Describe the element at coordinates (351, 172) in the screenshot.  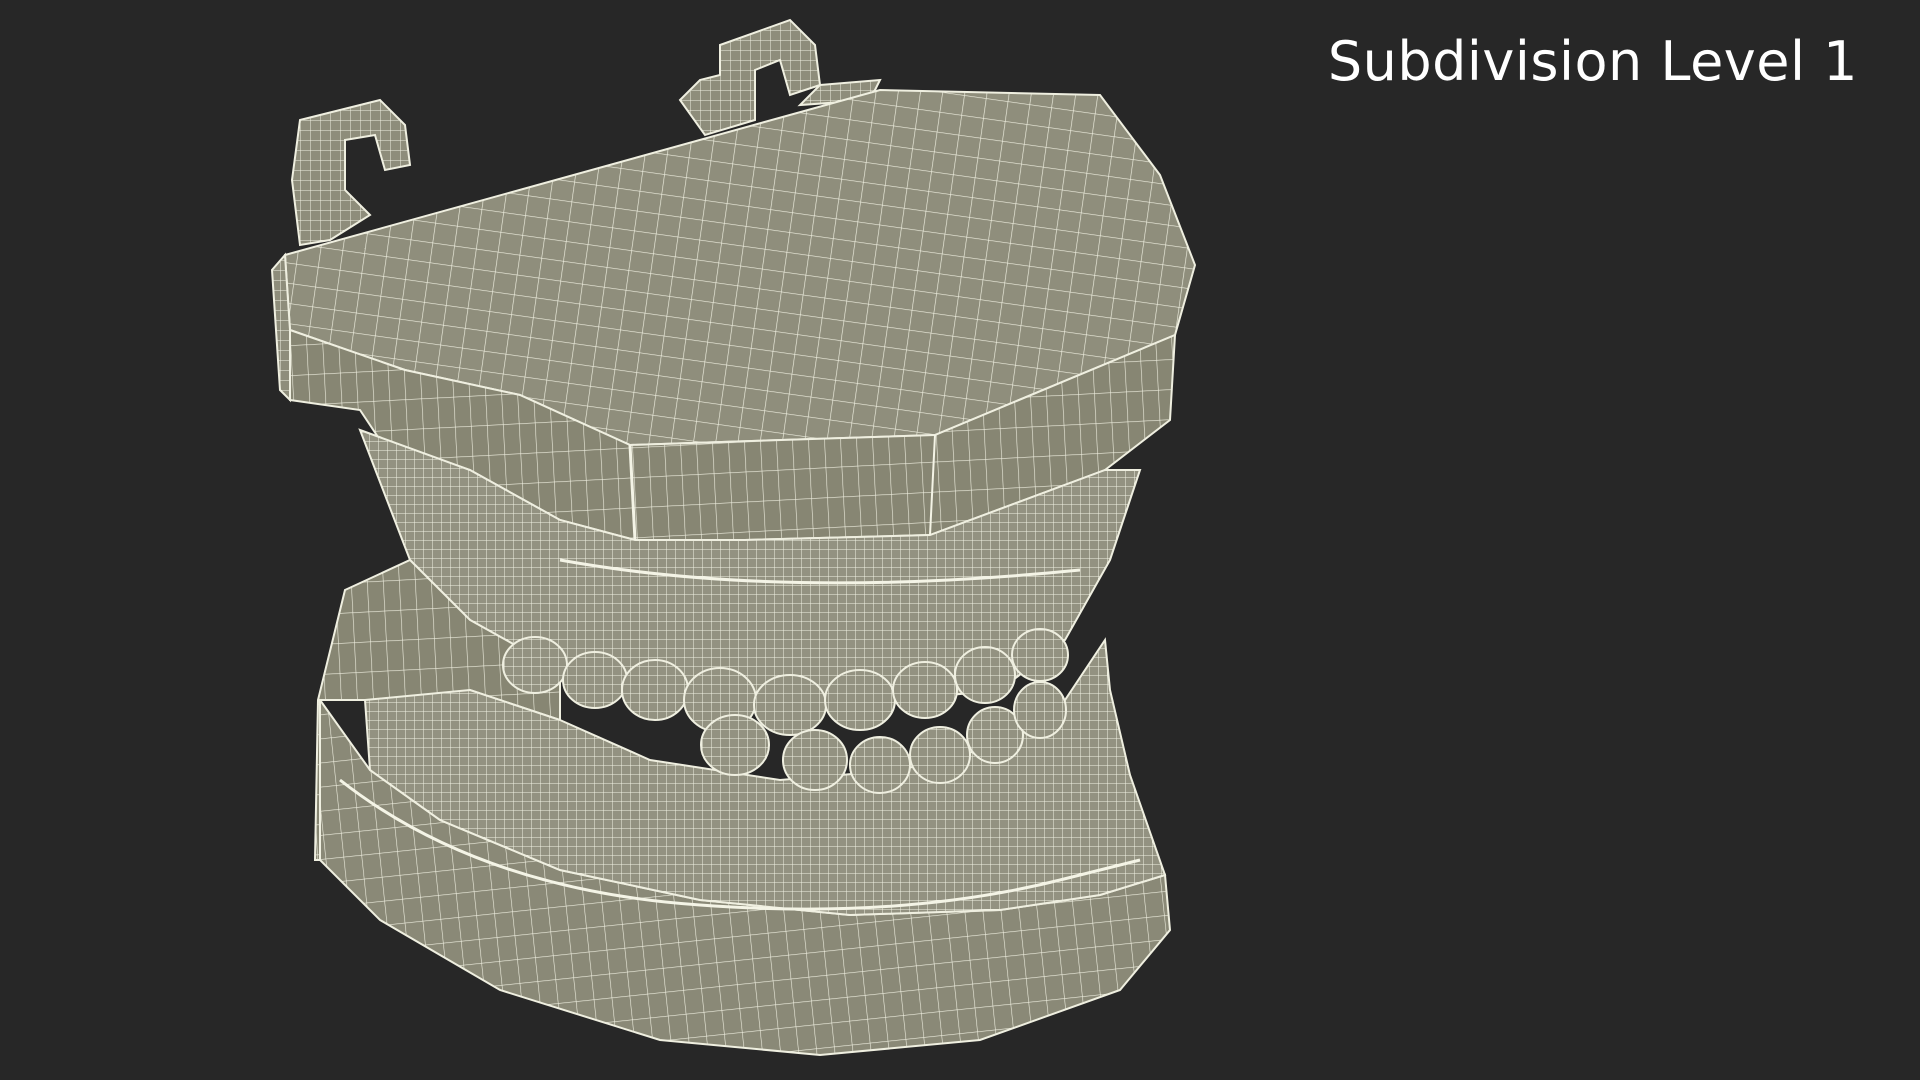
I see `hinge-clip-left` at that location.